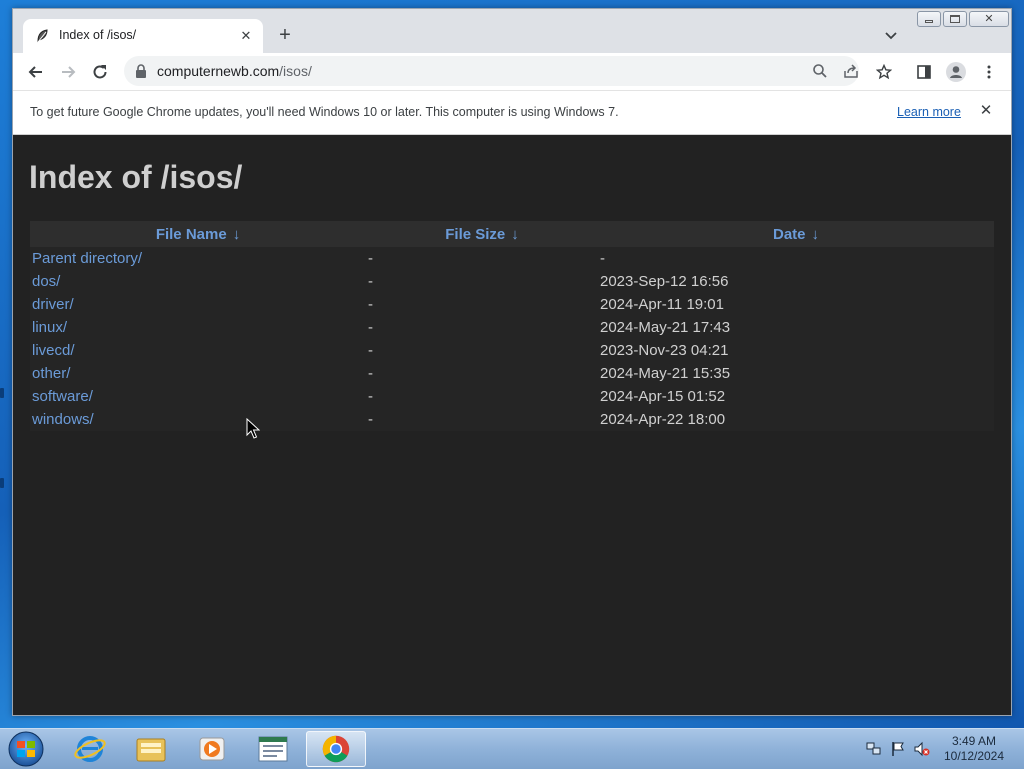 The image size is (1024, 769). Describe the element at coordinates (491, 71) in the screenshot. I see `address-bar: computernewb.com/isos/` at that location.